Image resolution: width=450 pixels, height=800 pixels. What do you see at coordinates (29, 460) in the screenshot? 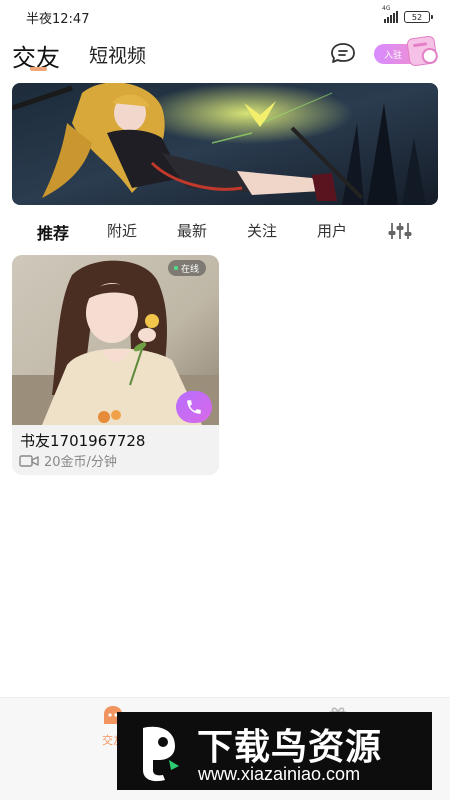
I see `video-camera-icon` at bounding box center [29, 460].